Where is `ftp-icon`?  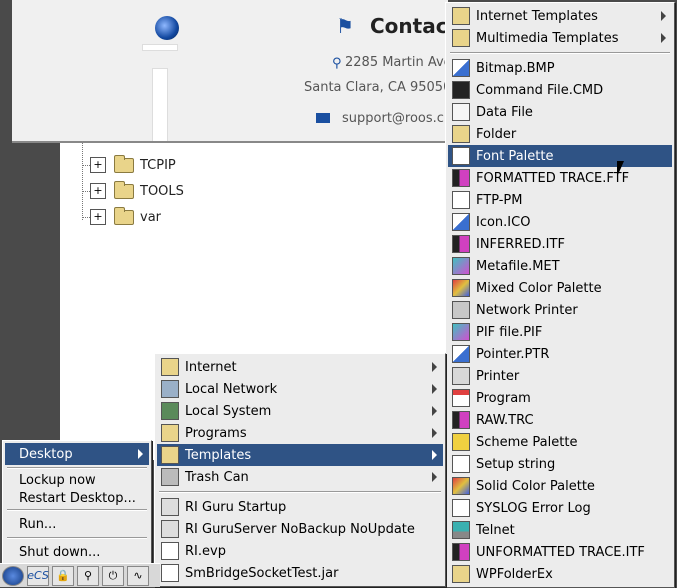
ftp-icon is located at coordinates (461, 200).